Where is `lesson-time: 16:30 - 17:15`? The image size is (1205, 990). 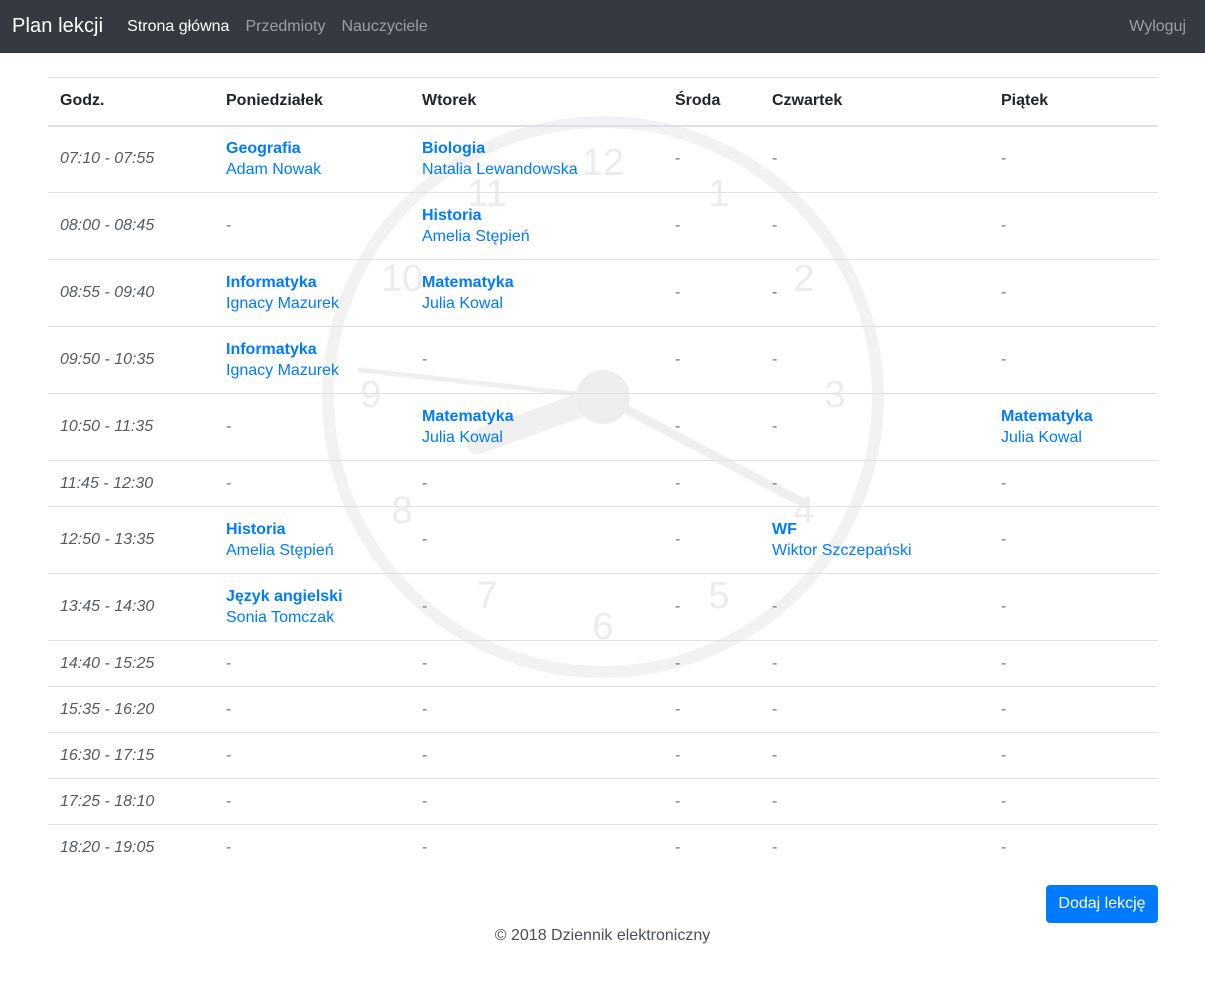 lesson-time: 16:30 - 17:15 is located at coordinates (131, 755).